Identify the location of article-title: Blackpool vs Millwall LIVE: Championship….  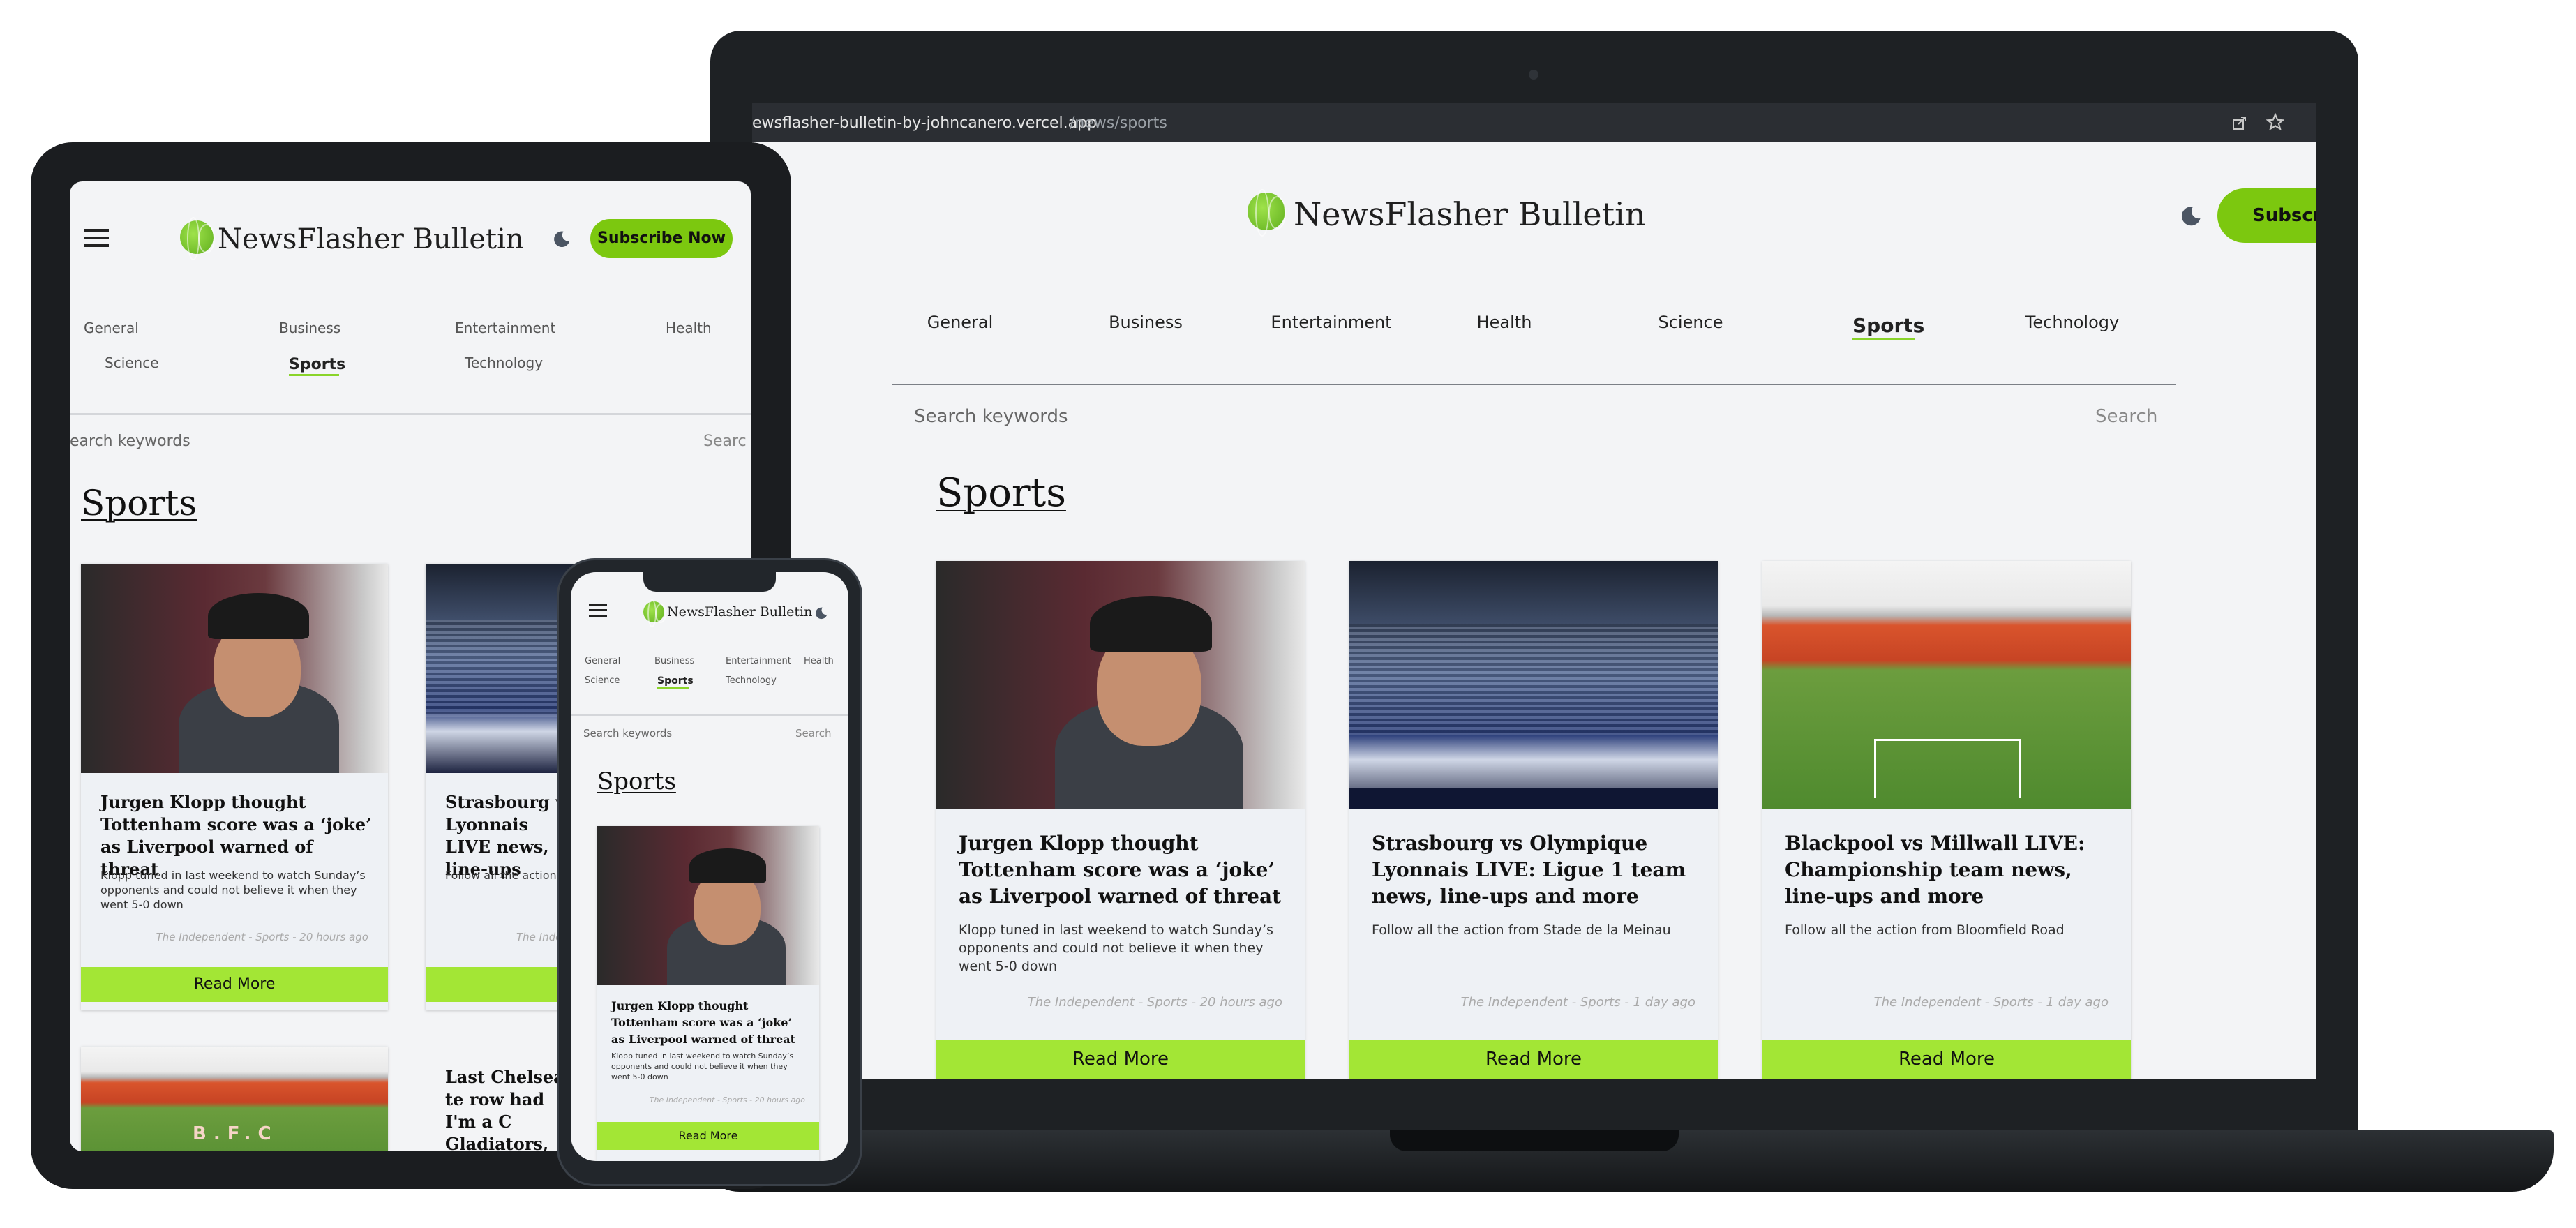
(1949, 870).